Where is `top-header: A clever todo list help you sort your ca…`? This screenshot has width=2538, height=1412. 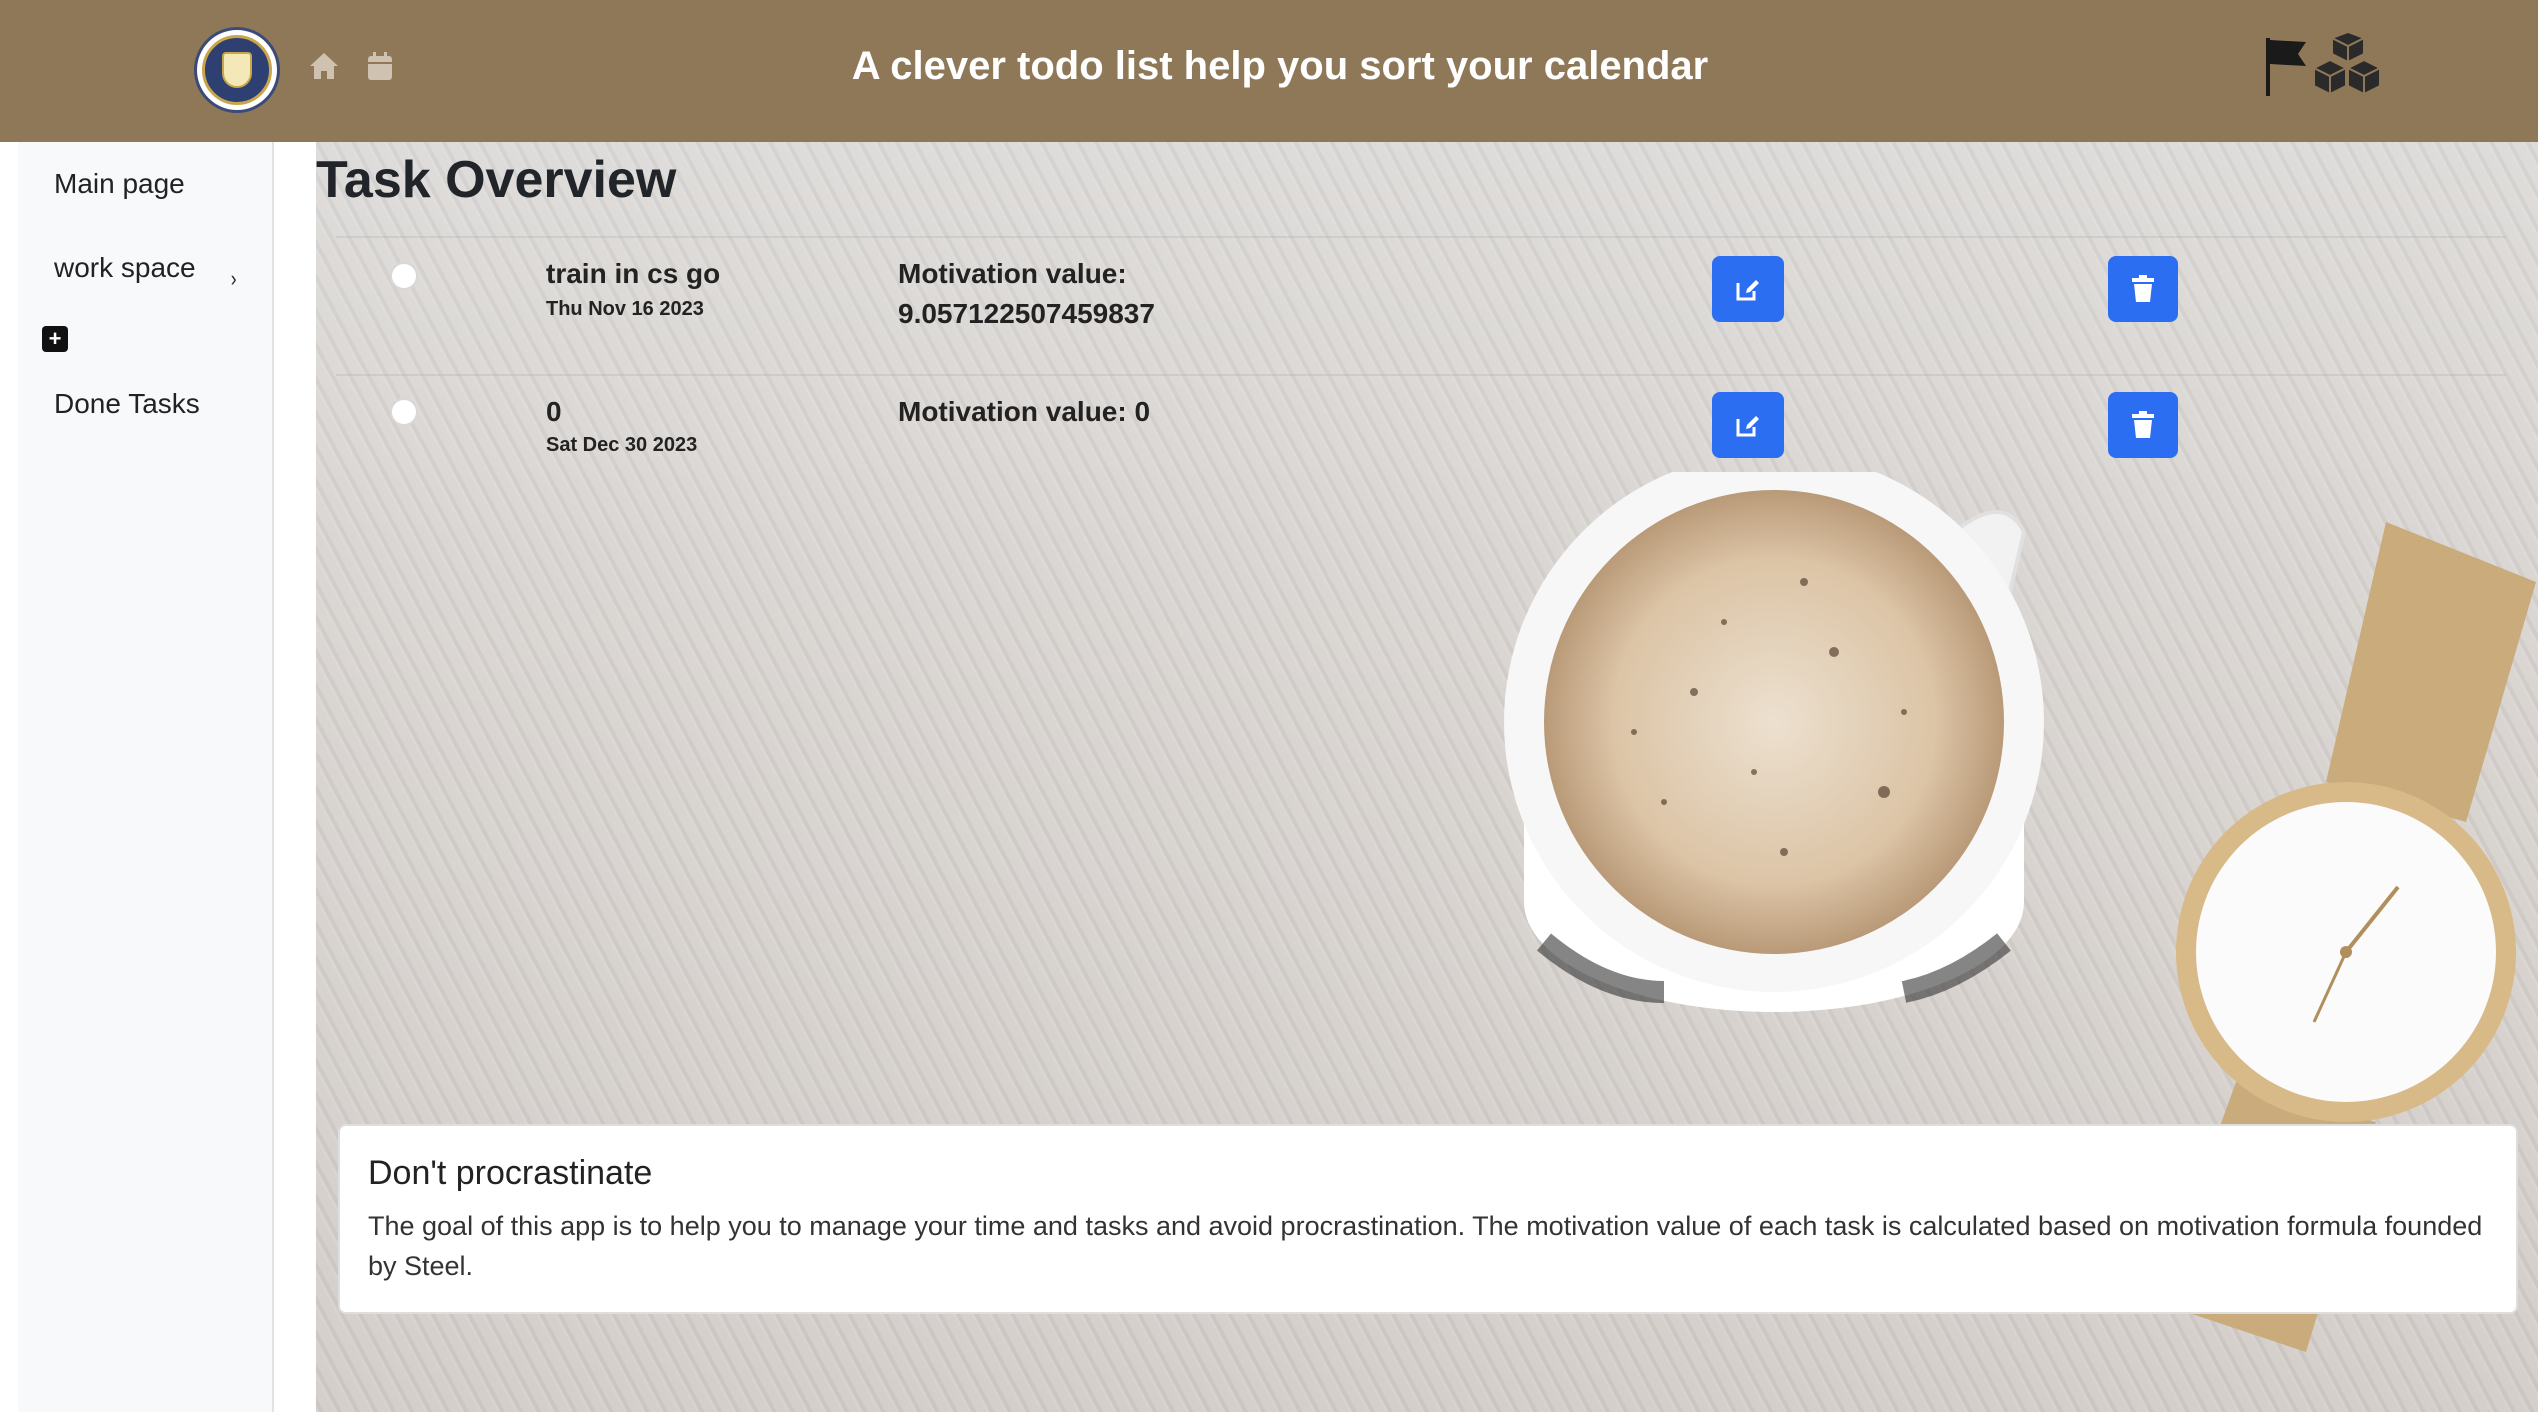
top-header: A clever todo list help you sort your ca… is located at coordinates (1269, 71).